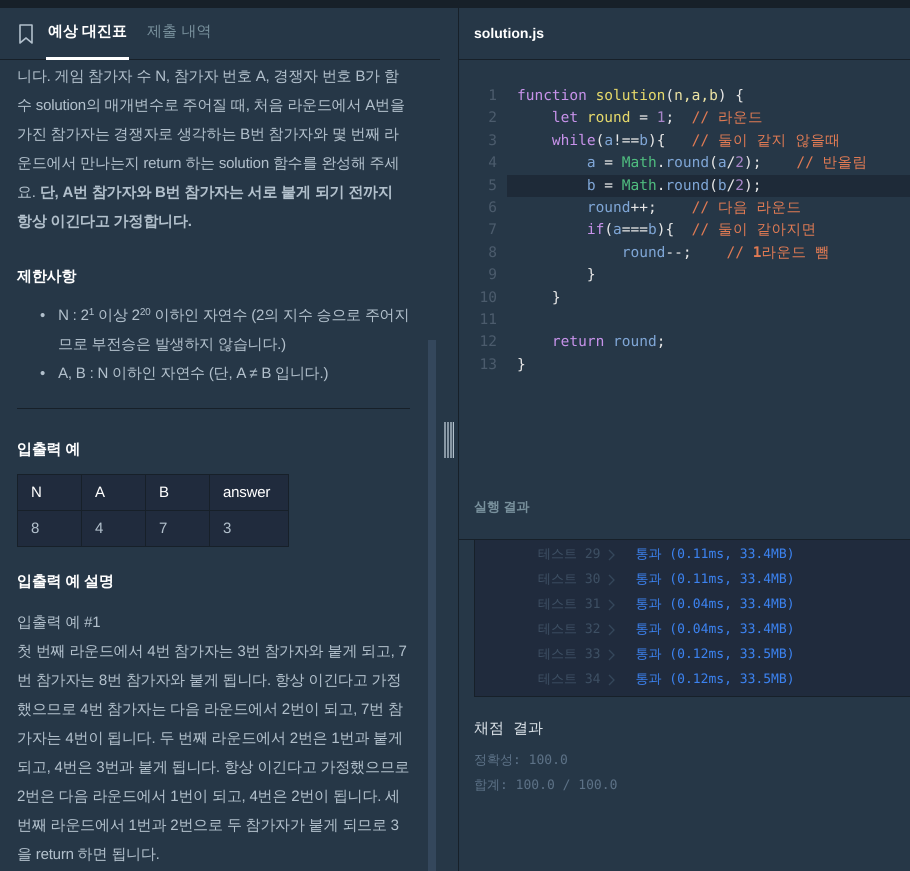 The image size is (910, 871). Describe the element at coordinates (696, 141) in the screenshot. I see `code-line: while(a!==b){ // 둘이 같지 않을때` at that location.